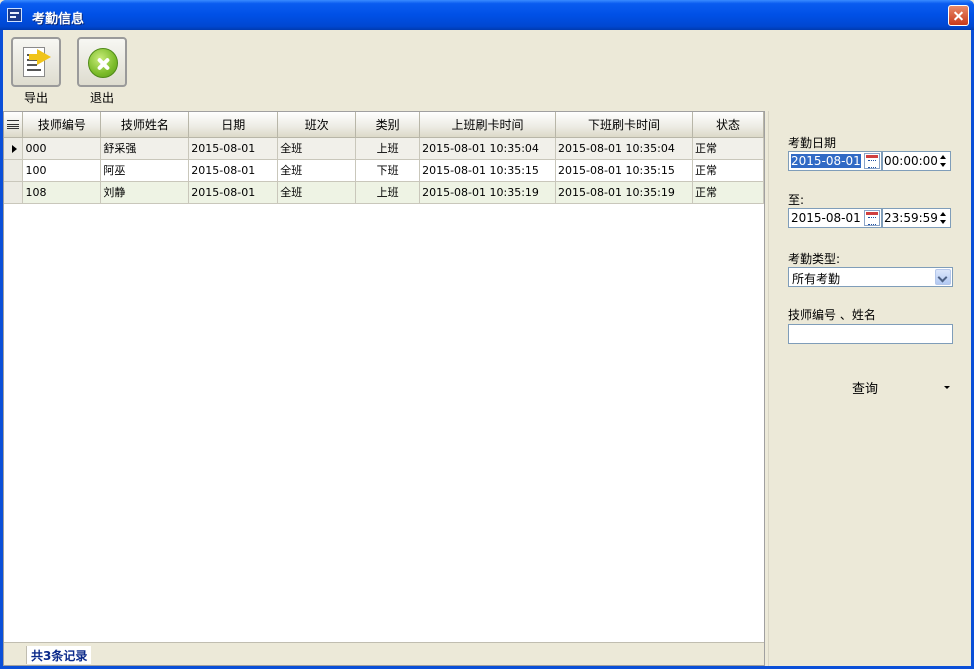 Image resolution: width=974 pixels, height=669 pixels. What do you see at coordinates (145, 148) in the screenshot?
I see `cell-name: 舒采强` at bounding box center [145, 148].